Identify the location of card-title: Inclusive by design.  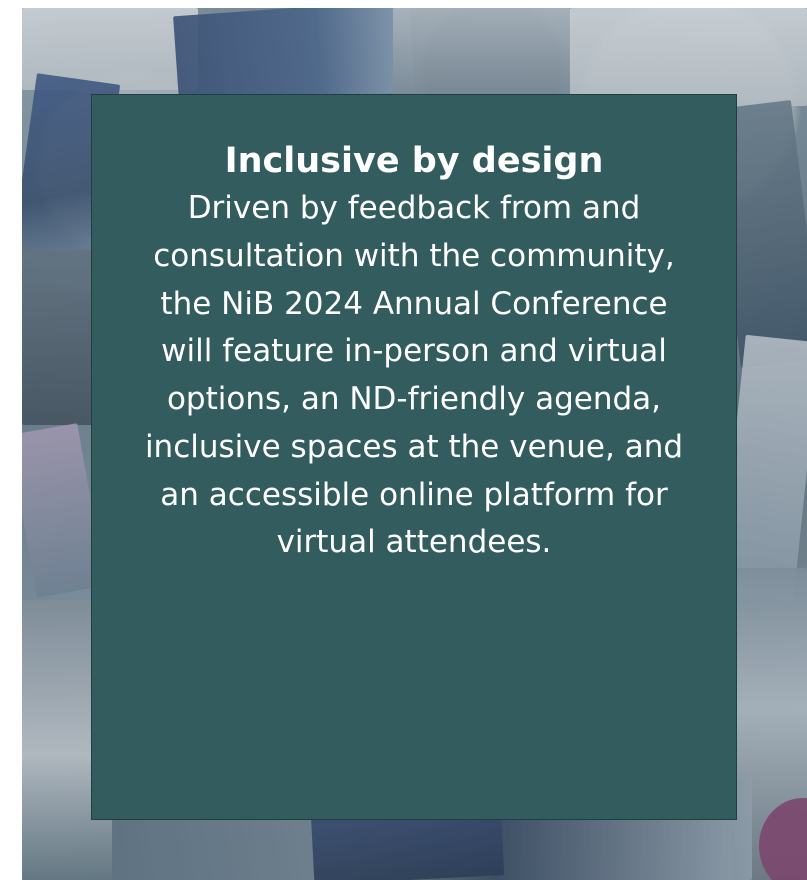
(414, 161).